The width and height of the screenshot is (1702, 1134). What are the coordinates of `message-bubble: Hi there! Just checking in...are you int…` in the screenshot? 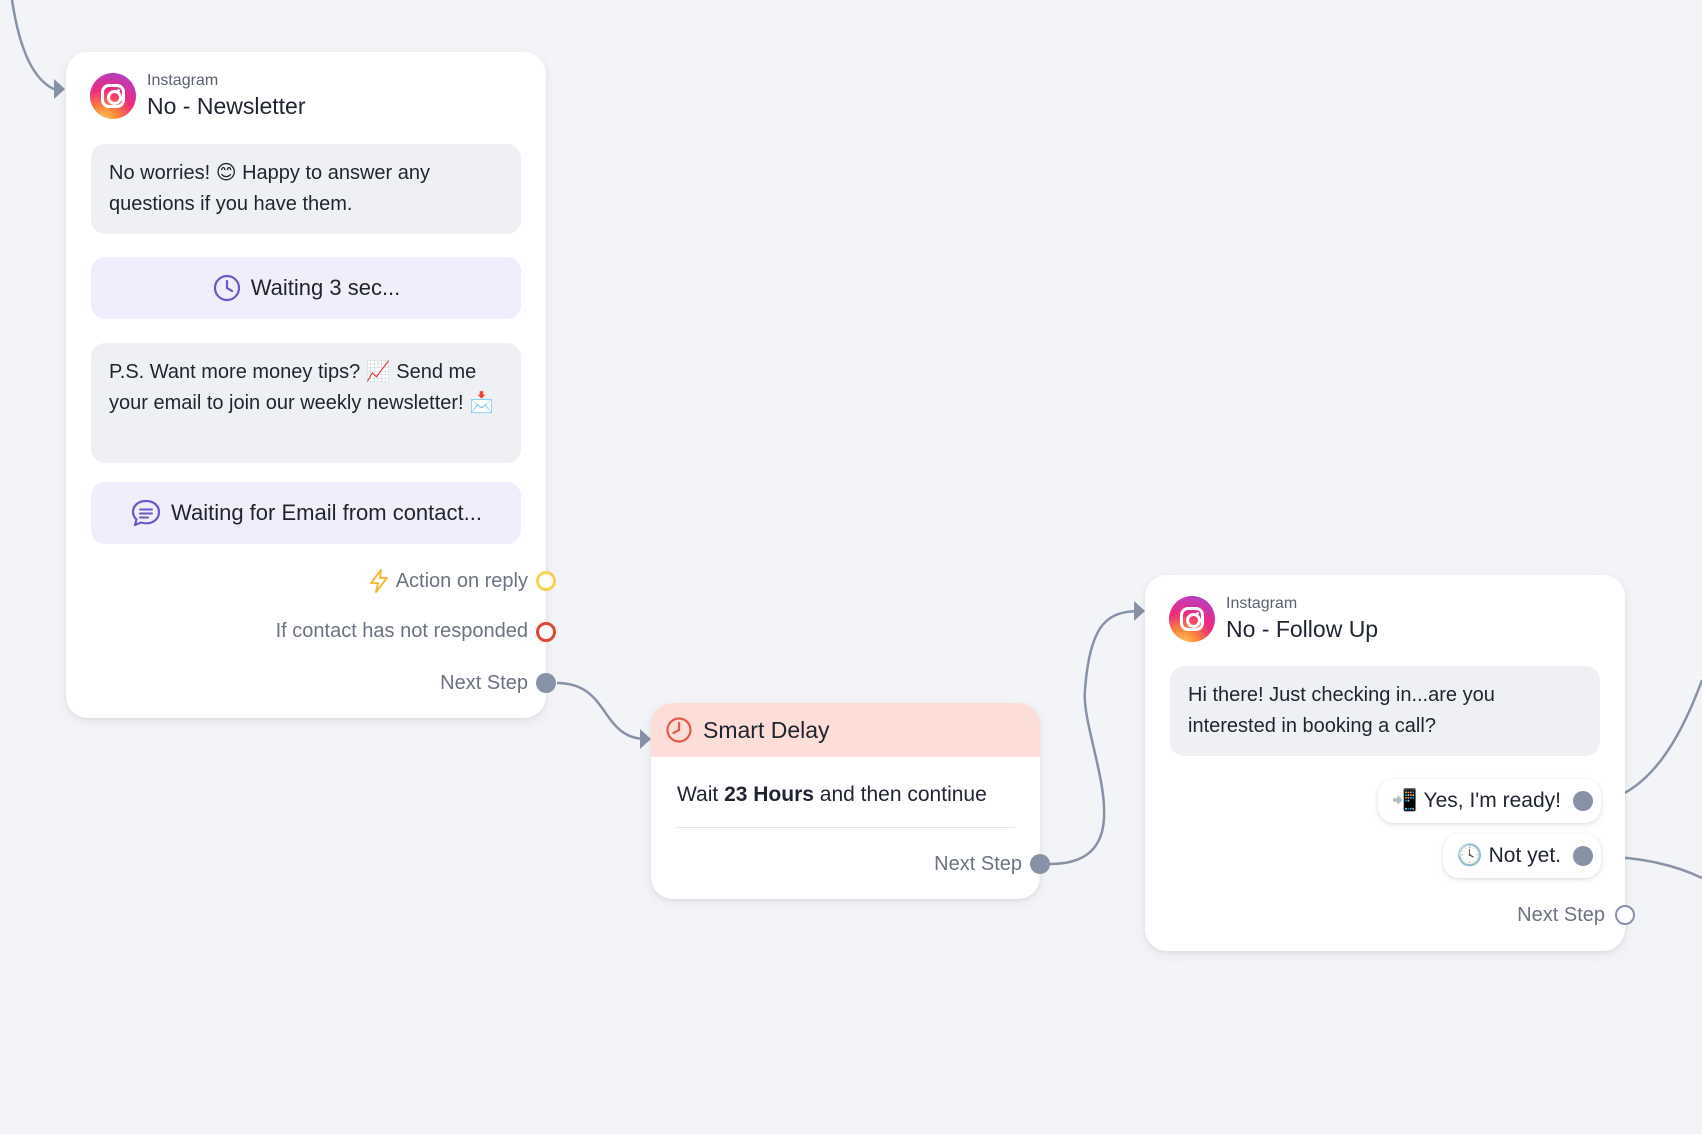 It's located at (1385, 711).